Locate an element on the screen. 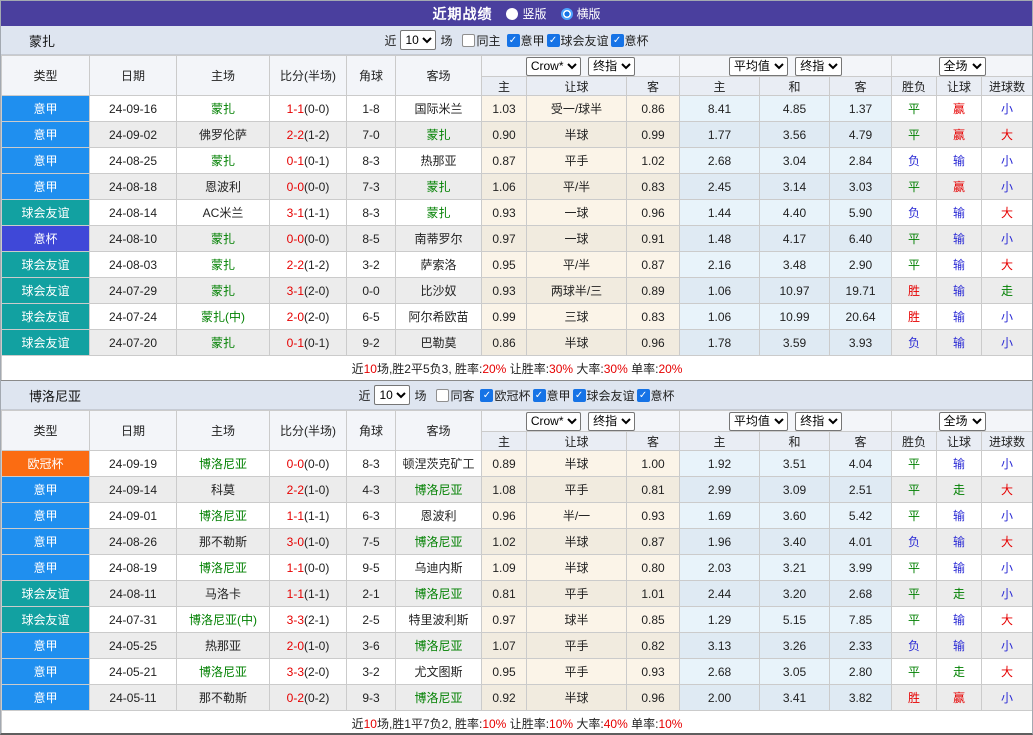 The width and height of the screenshot is (1033, 735). average-dropdowns: 平均值 终指 is located at coordinates (786, 66).